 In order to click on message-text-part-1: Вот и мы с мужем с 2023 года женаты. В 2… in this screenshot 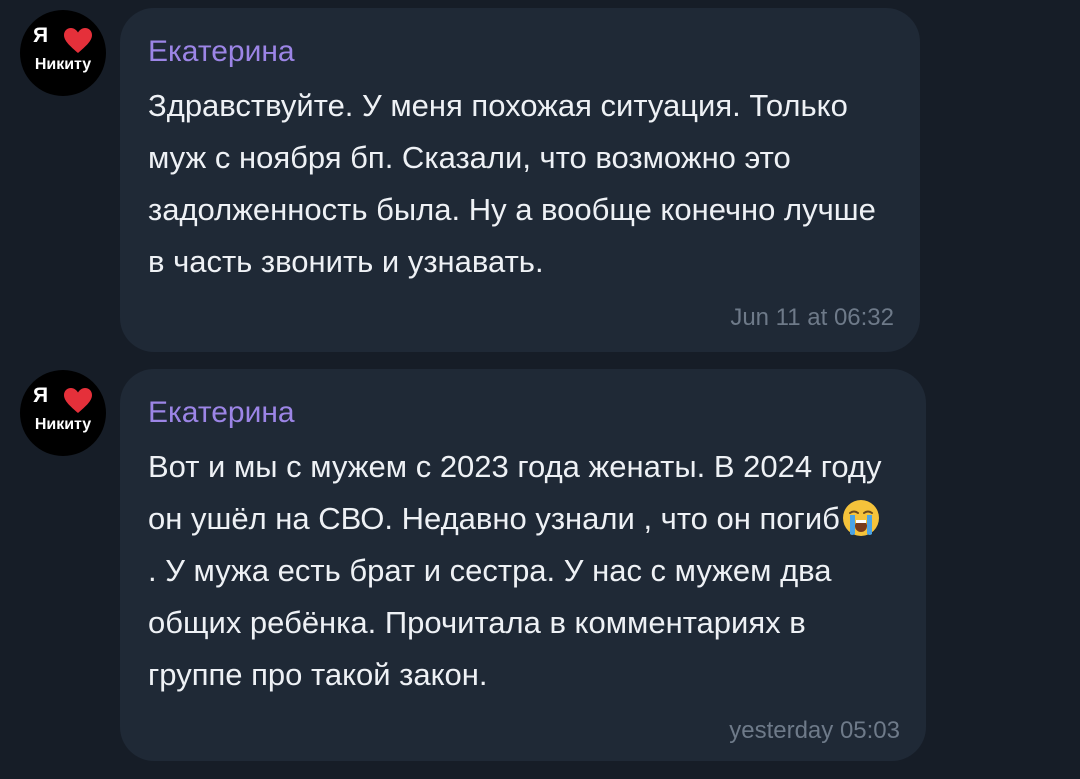, I will do `click(515, 492)`.